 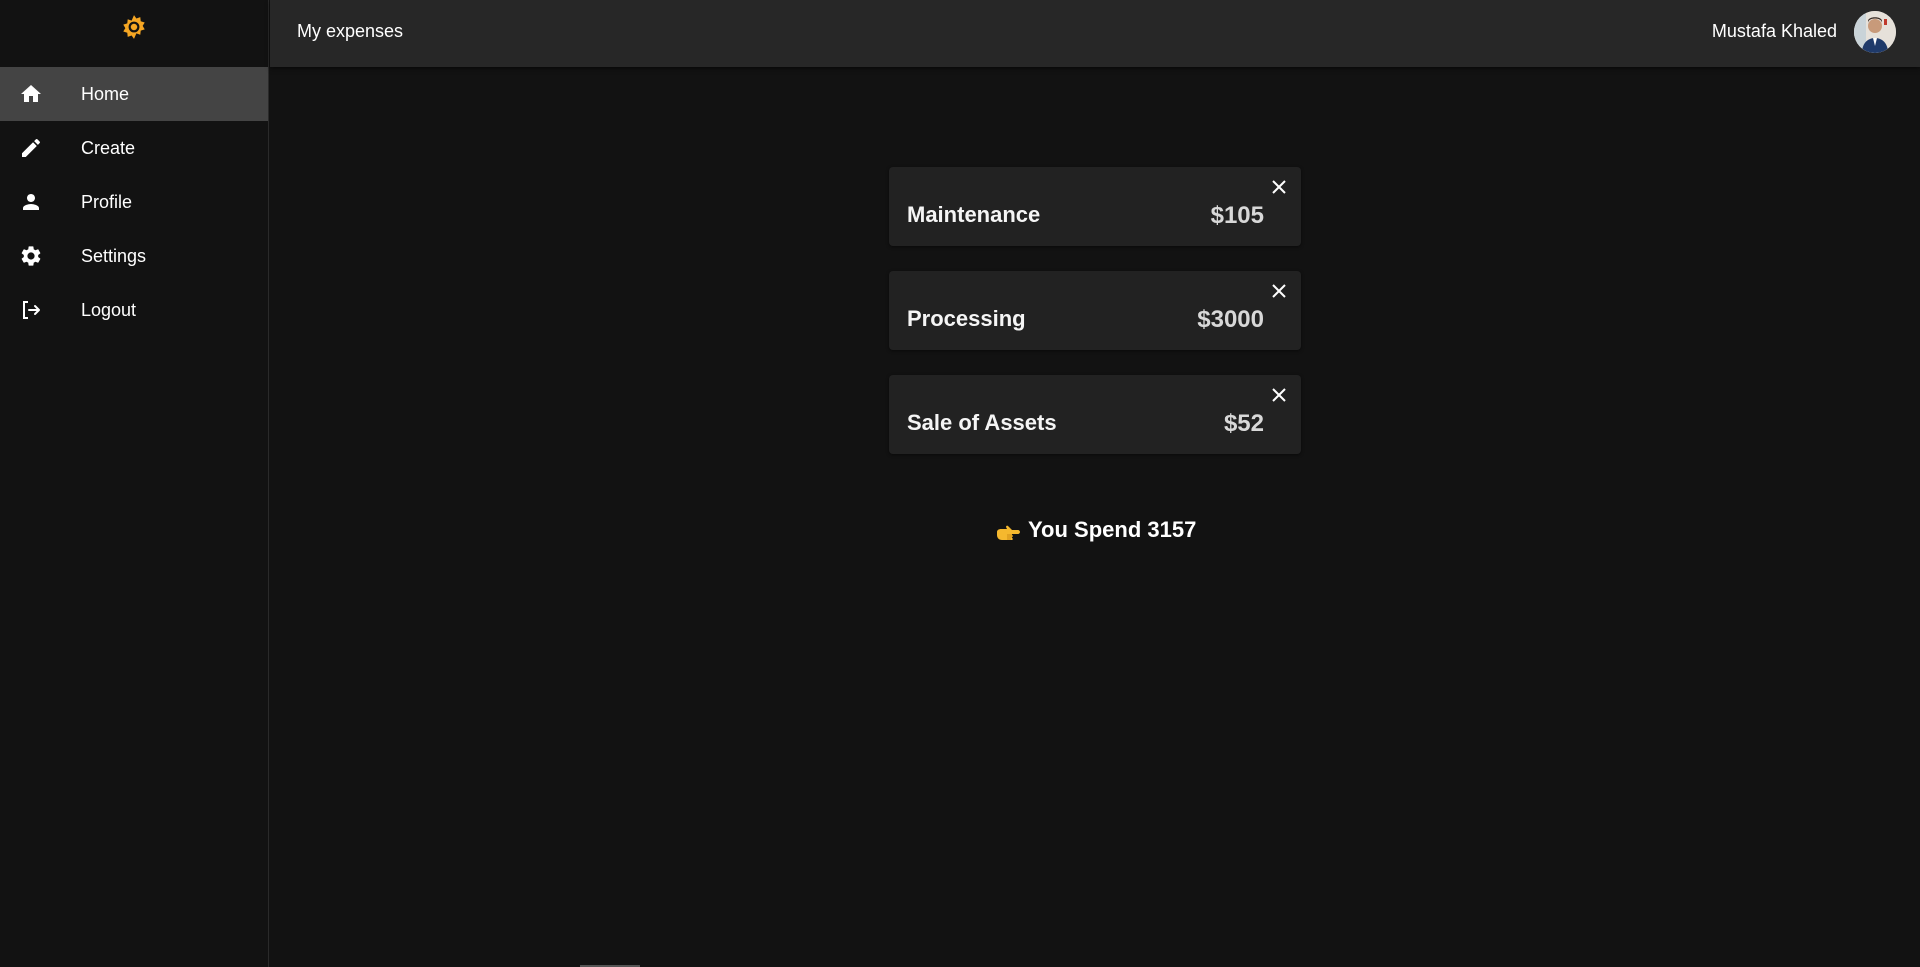 I want to click on sidebar-item-create: Create, so click(x=134, y=148).